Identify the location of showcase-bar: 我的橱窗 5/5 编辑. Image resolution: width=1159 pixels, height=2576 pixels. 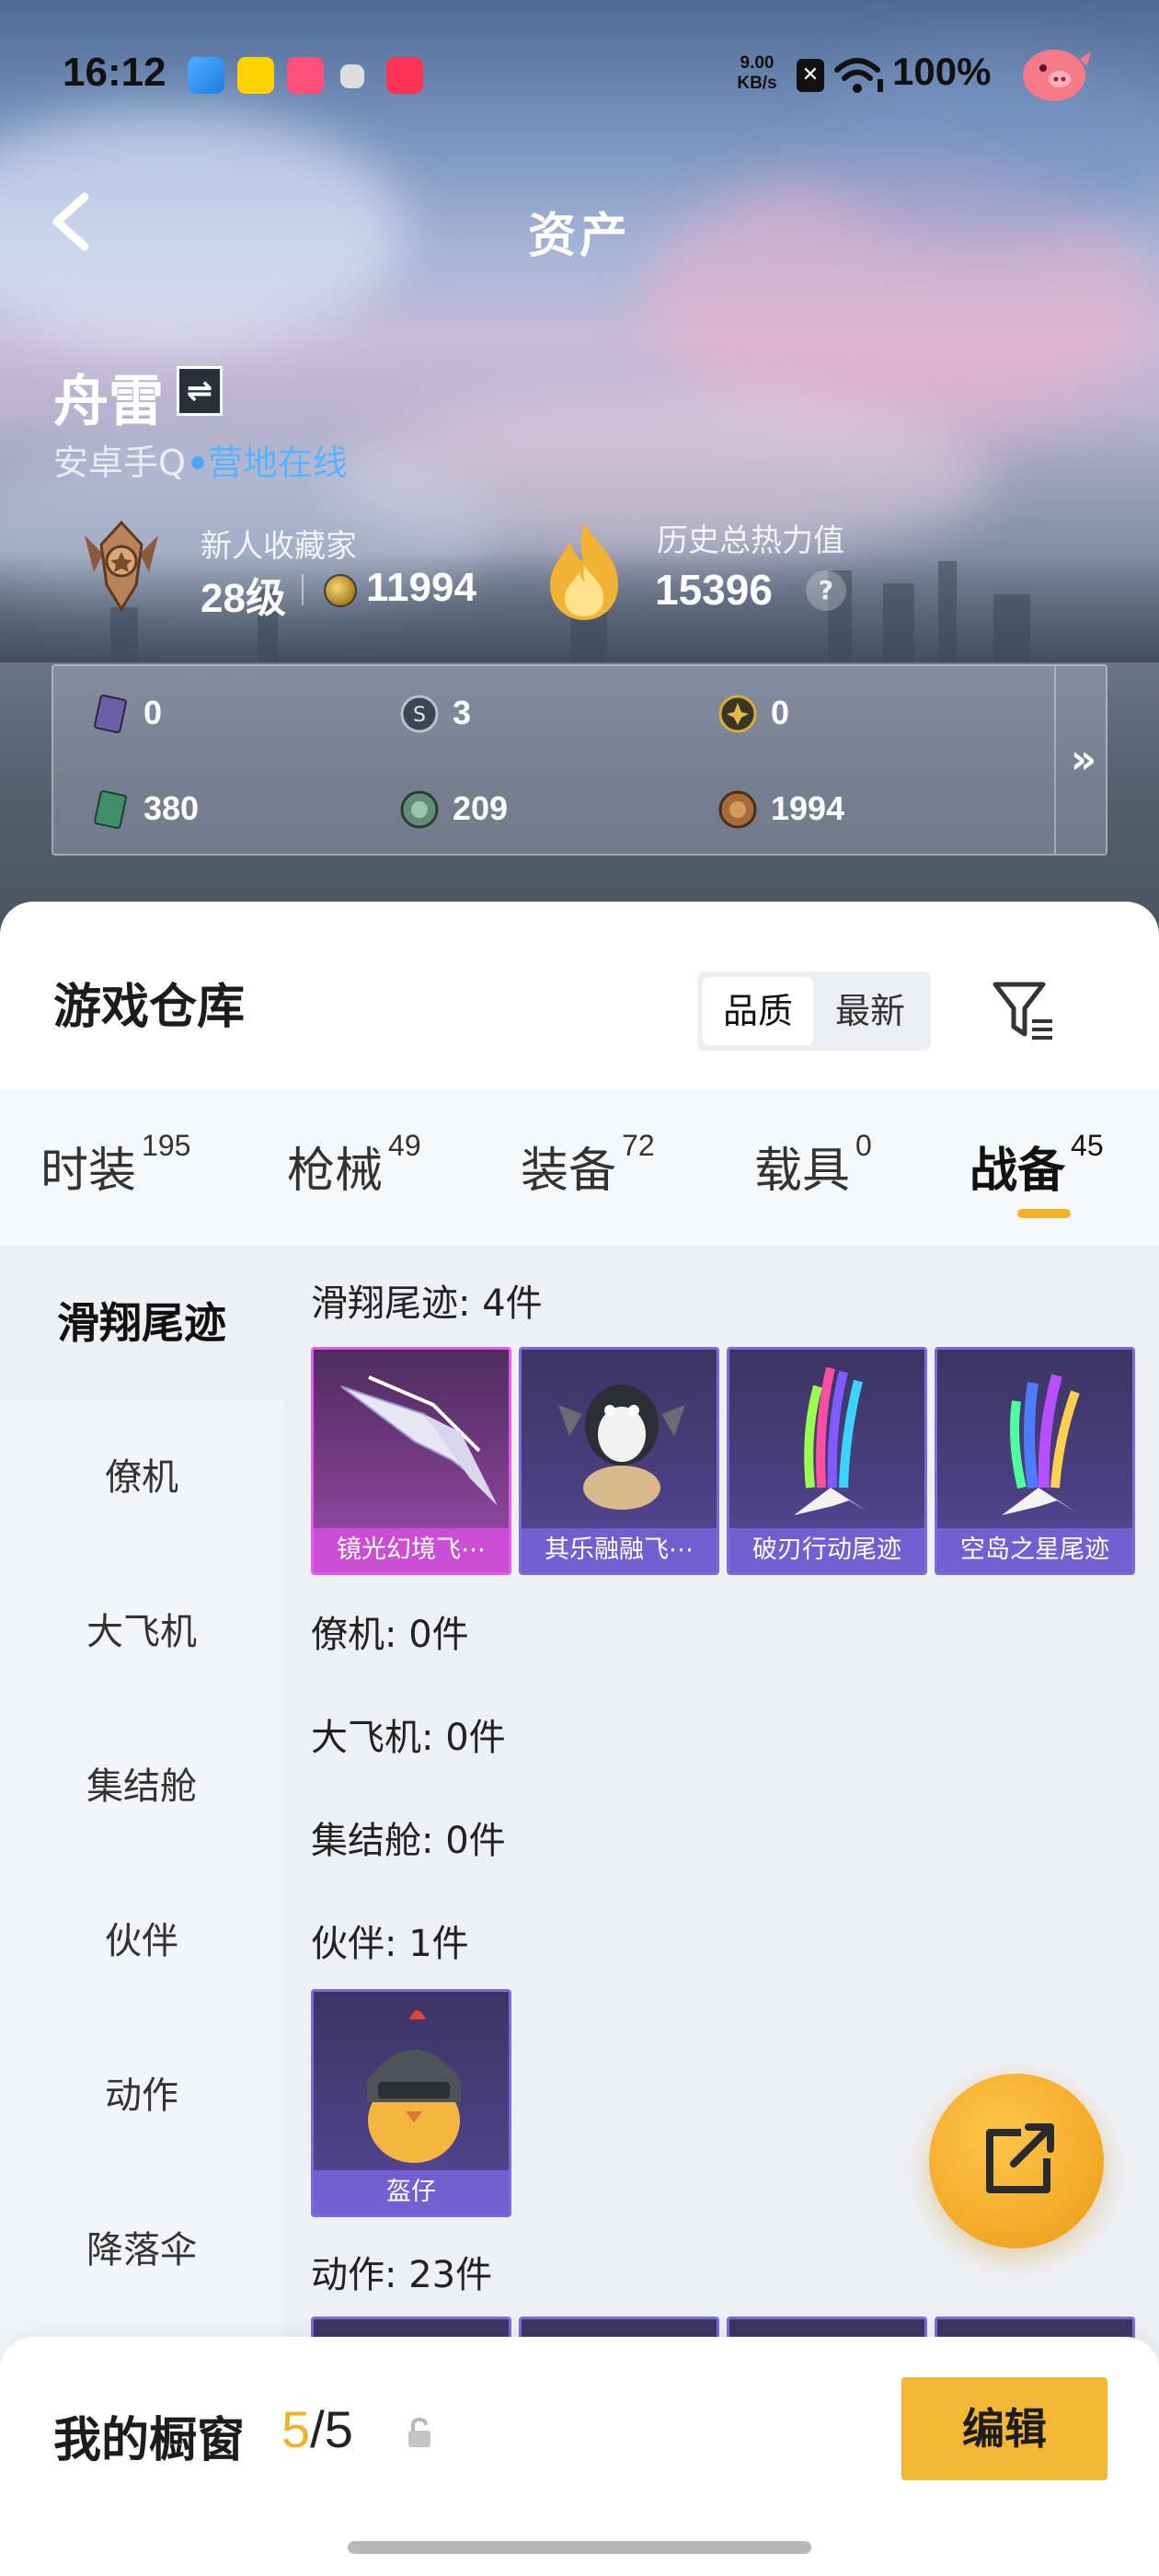
(579, 2456).